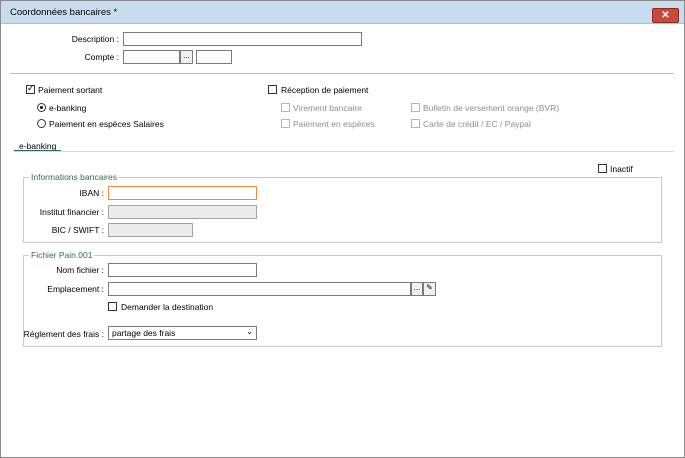 This screenshot has width=685, height=458. What do you see at coordinates (144, 333) in the screenshot?
I see `reglement-frais-value: partage des frais` at bounding box center [144, 333].